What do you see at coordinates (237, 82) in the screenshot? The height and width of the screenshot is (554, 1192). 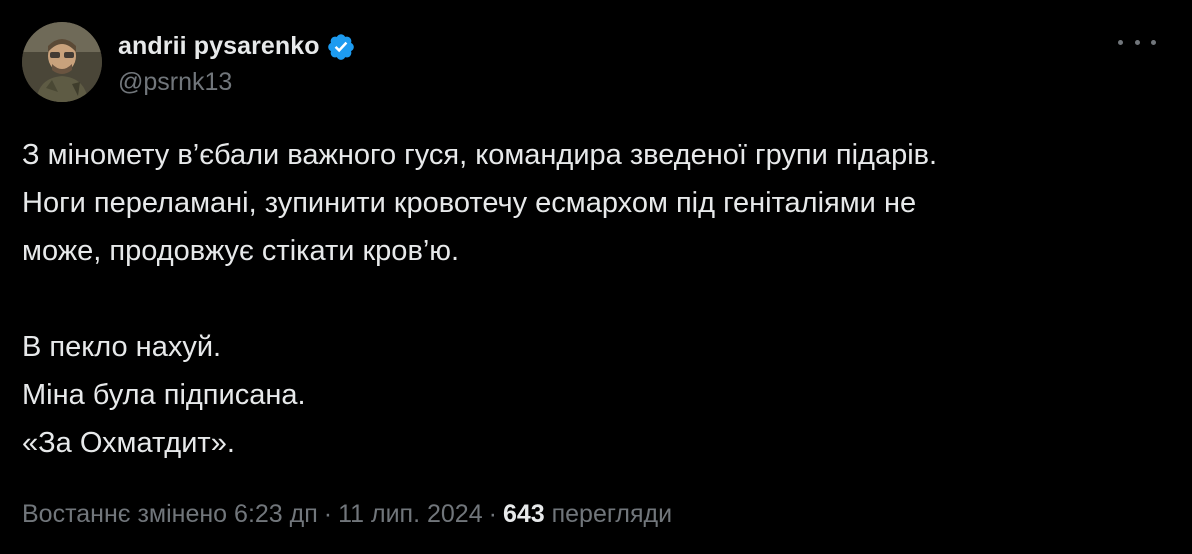 I see `author-handle: @psrnk13` at bounding box center [237, 82].